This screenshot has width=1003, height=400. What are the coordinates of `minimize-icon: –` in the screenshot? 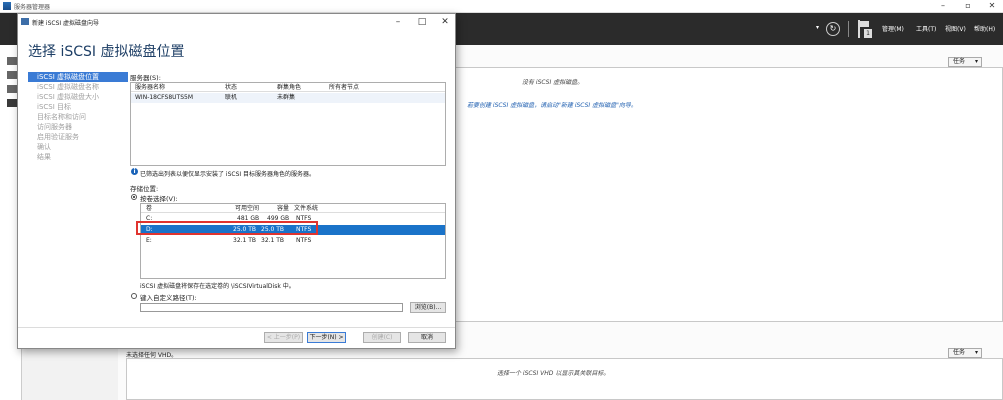 It's located at (943, 6).